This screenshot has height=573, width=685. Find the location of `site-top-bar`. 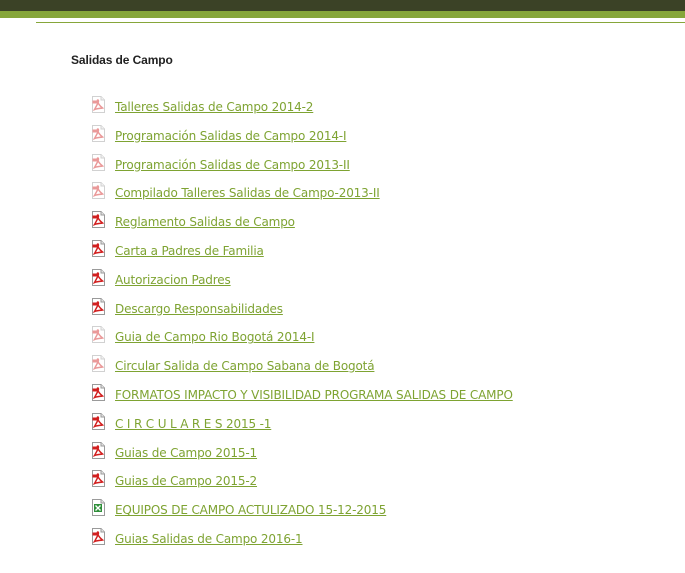

site-top-bar is located at coordinates (342, 5).